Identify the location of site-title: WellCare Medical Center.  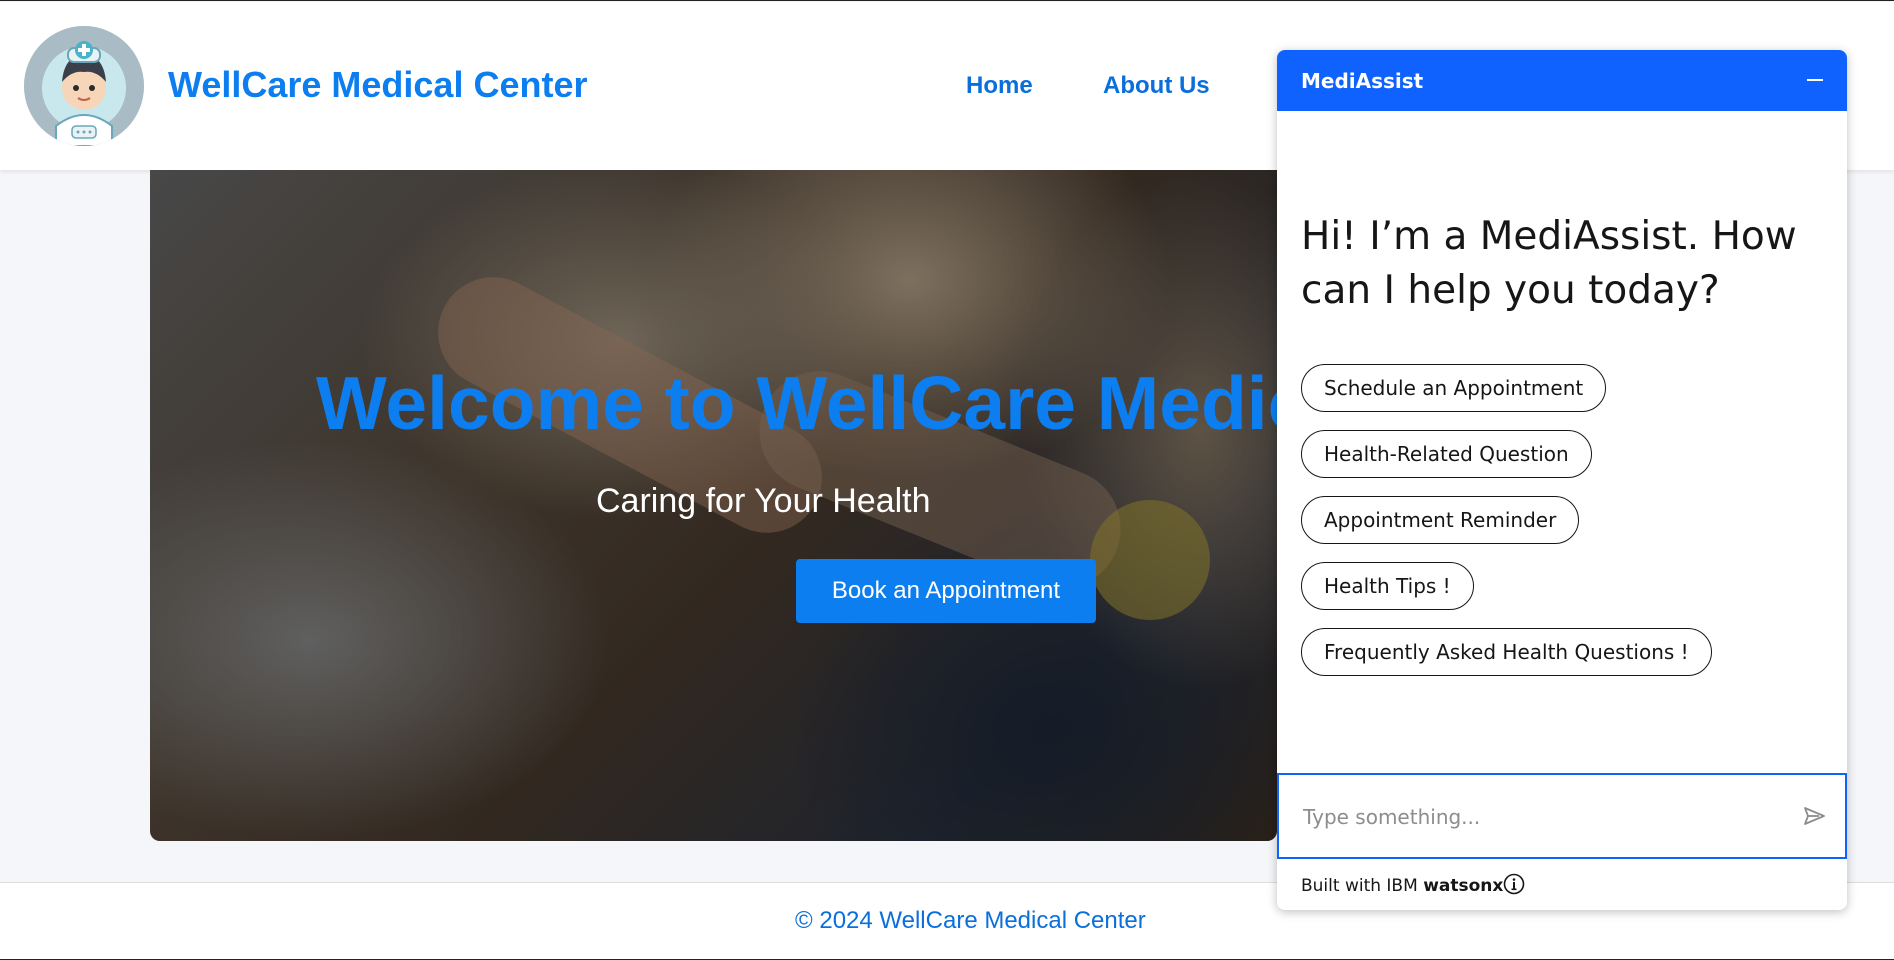
(378, 84).